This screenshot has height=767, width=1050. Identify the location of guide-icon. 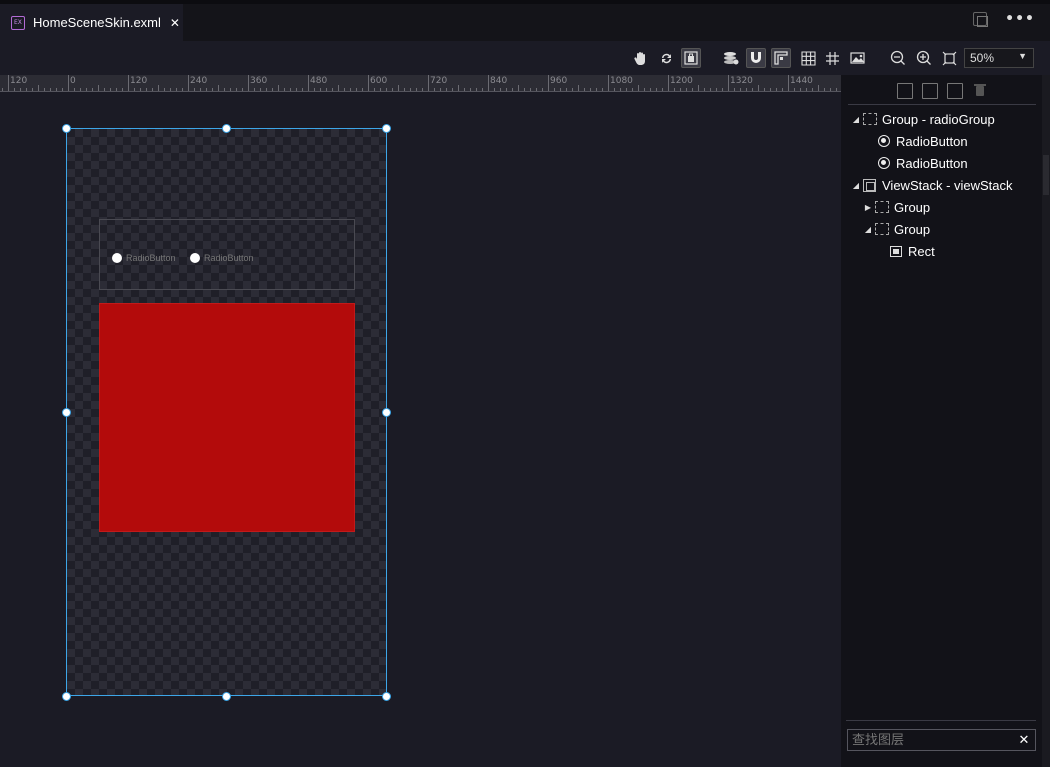
(781, 58).